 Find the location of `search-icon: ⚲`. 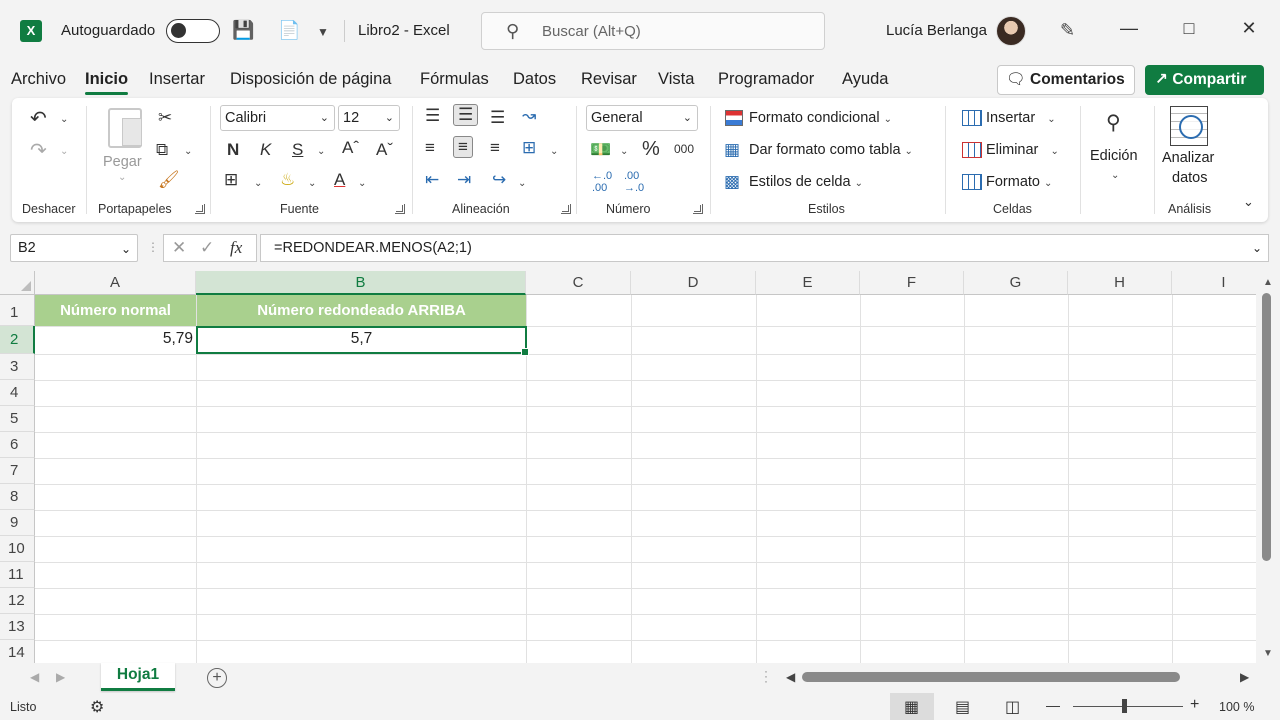

search-icon: ⚲ is located at coordinates (1113, 122).